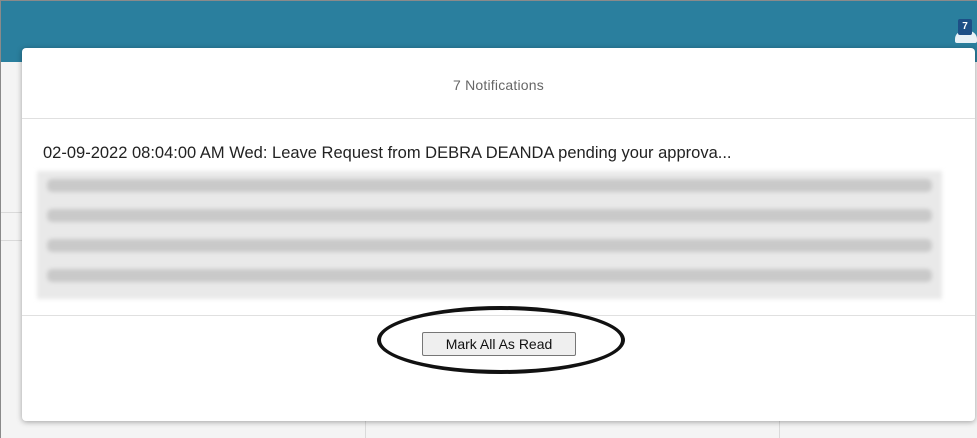 The image size is (977, 438). Describe the element at coordinates (499, 344) in the screenshot. I see `mark-all-as-read-button: Mark All As Read` at that location.